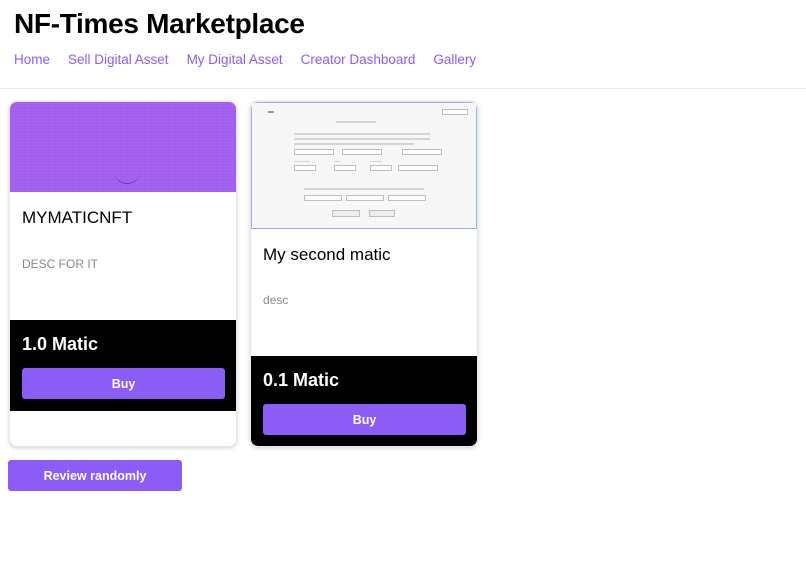 The image size is (806, 564). I want to click on nft-description: desc, so click(276, 300).